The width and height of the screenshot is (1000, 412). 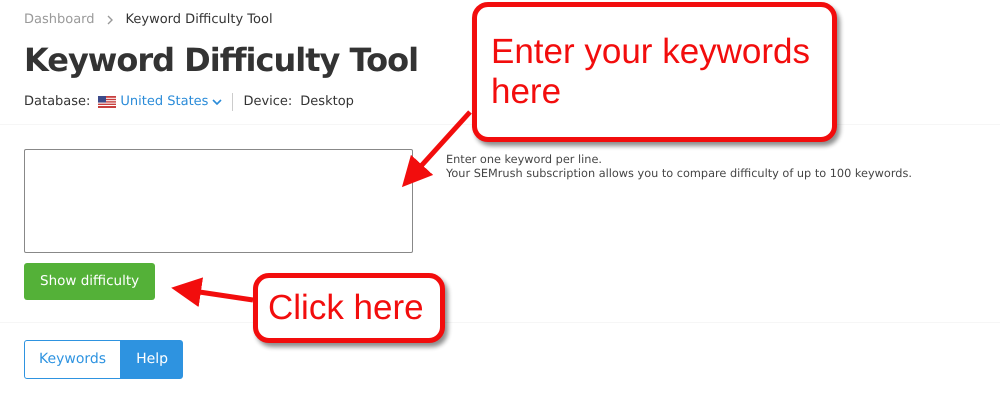 I want to click on chevron-right-icon, so click(x=110, y=20).